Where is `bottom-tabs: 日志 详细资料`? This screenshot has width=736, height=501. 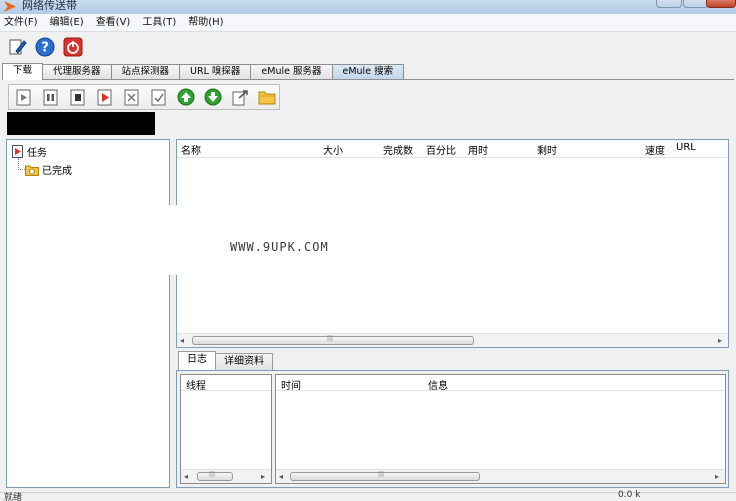 bottom-tabs: 日志 详细资料 is located at coordinates (453, 360).